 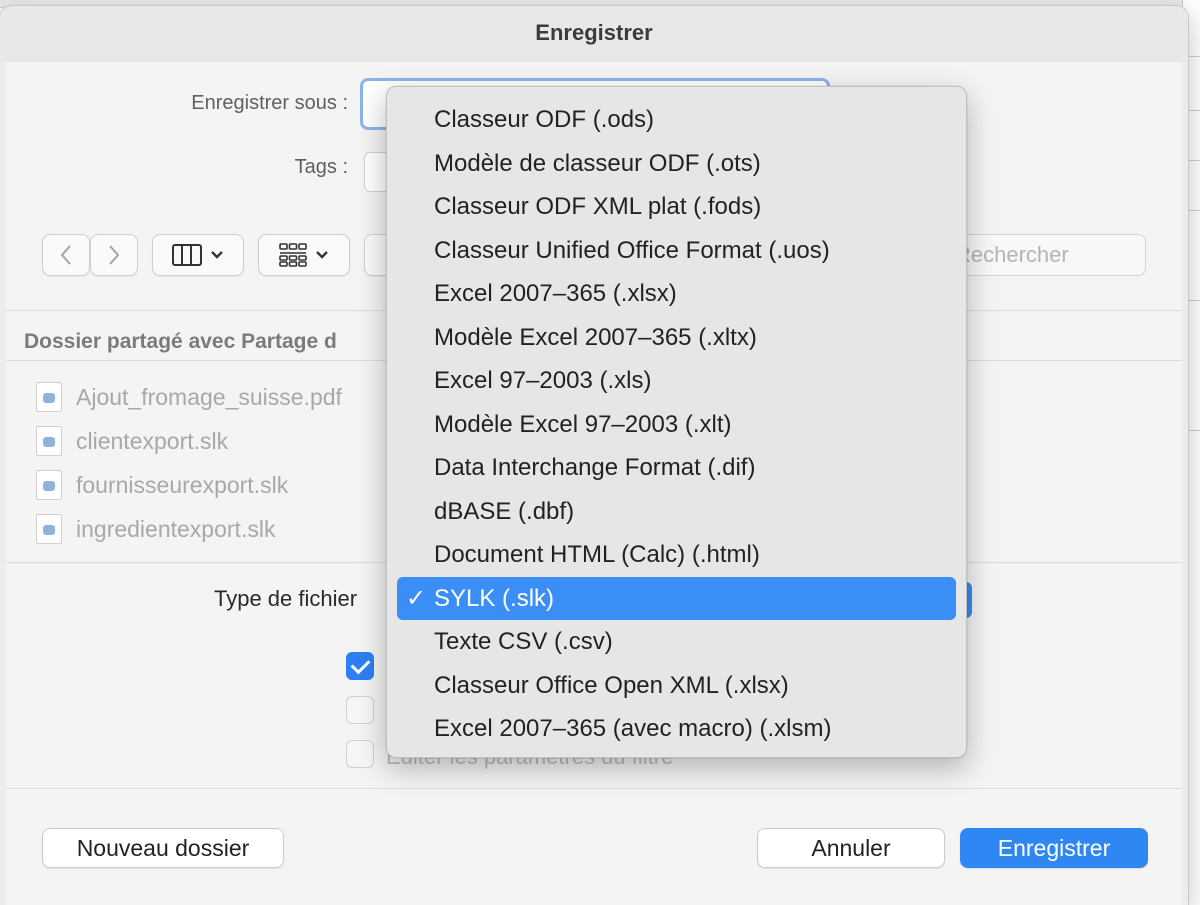 What do you see at coordinates (321, 167) in the screenshot?
I see `tags-label: Tags :` at bounding box center [321, 167].